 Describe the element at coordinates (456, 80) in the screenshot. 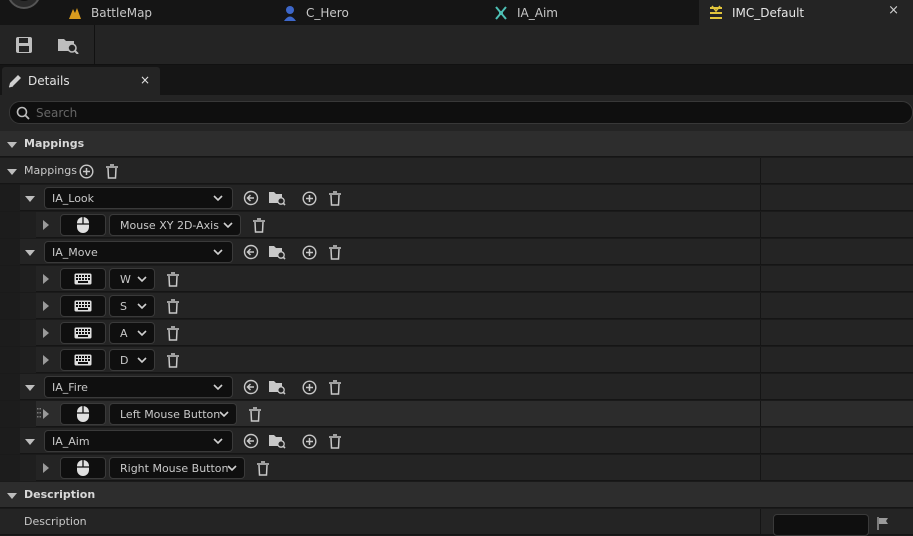

I see `panel-tab-strip: Details ×` at that location.